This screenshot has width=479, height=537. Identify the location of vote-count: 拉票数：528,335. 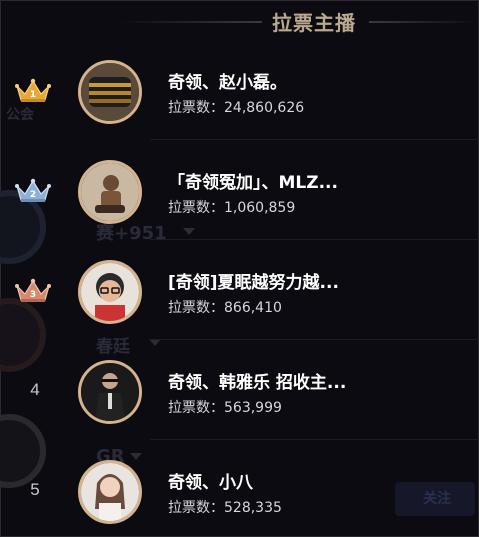
(225, 507).